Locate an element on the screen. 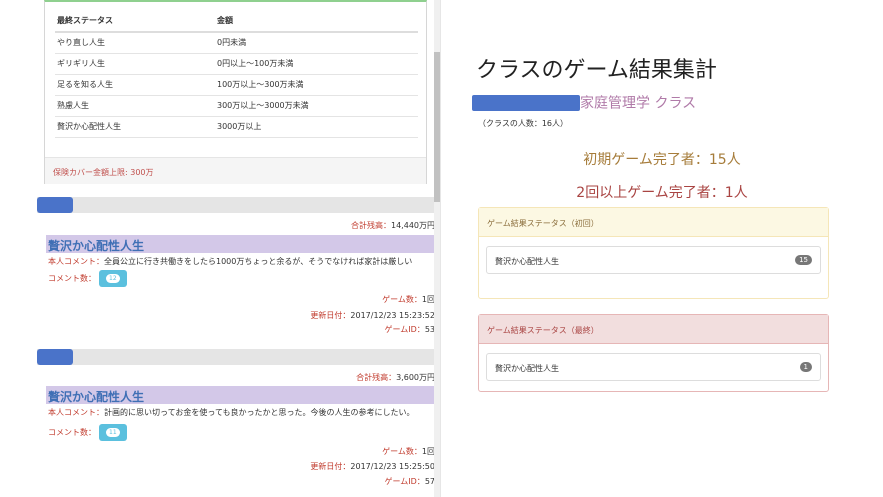 The width and height of the screenshot is (883, 497). table-row: 足るを知る人生 100万以上〜300万未満 is located at coordinates (236, 85).